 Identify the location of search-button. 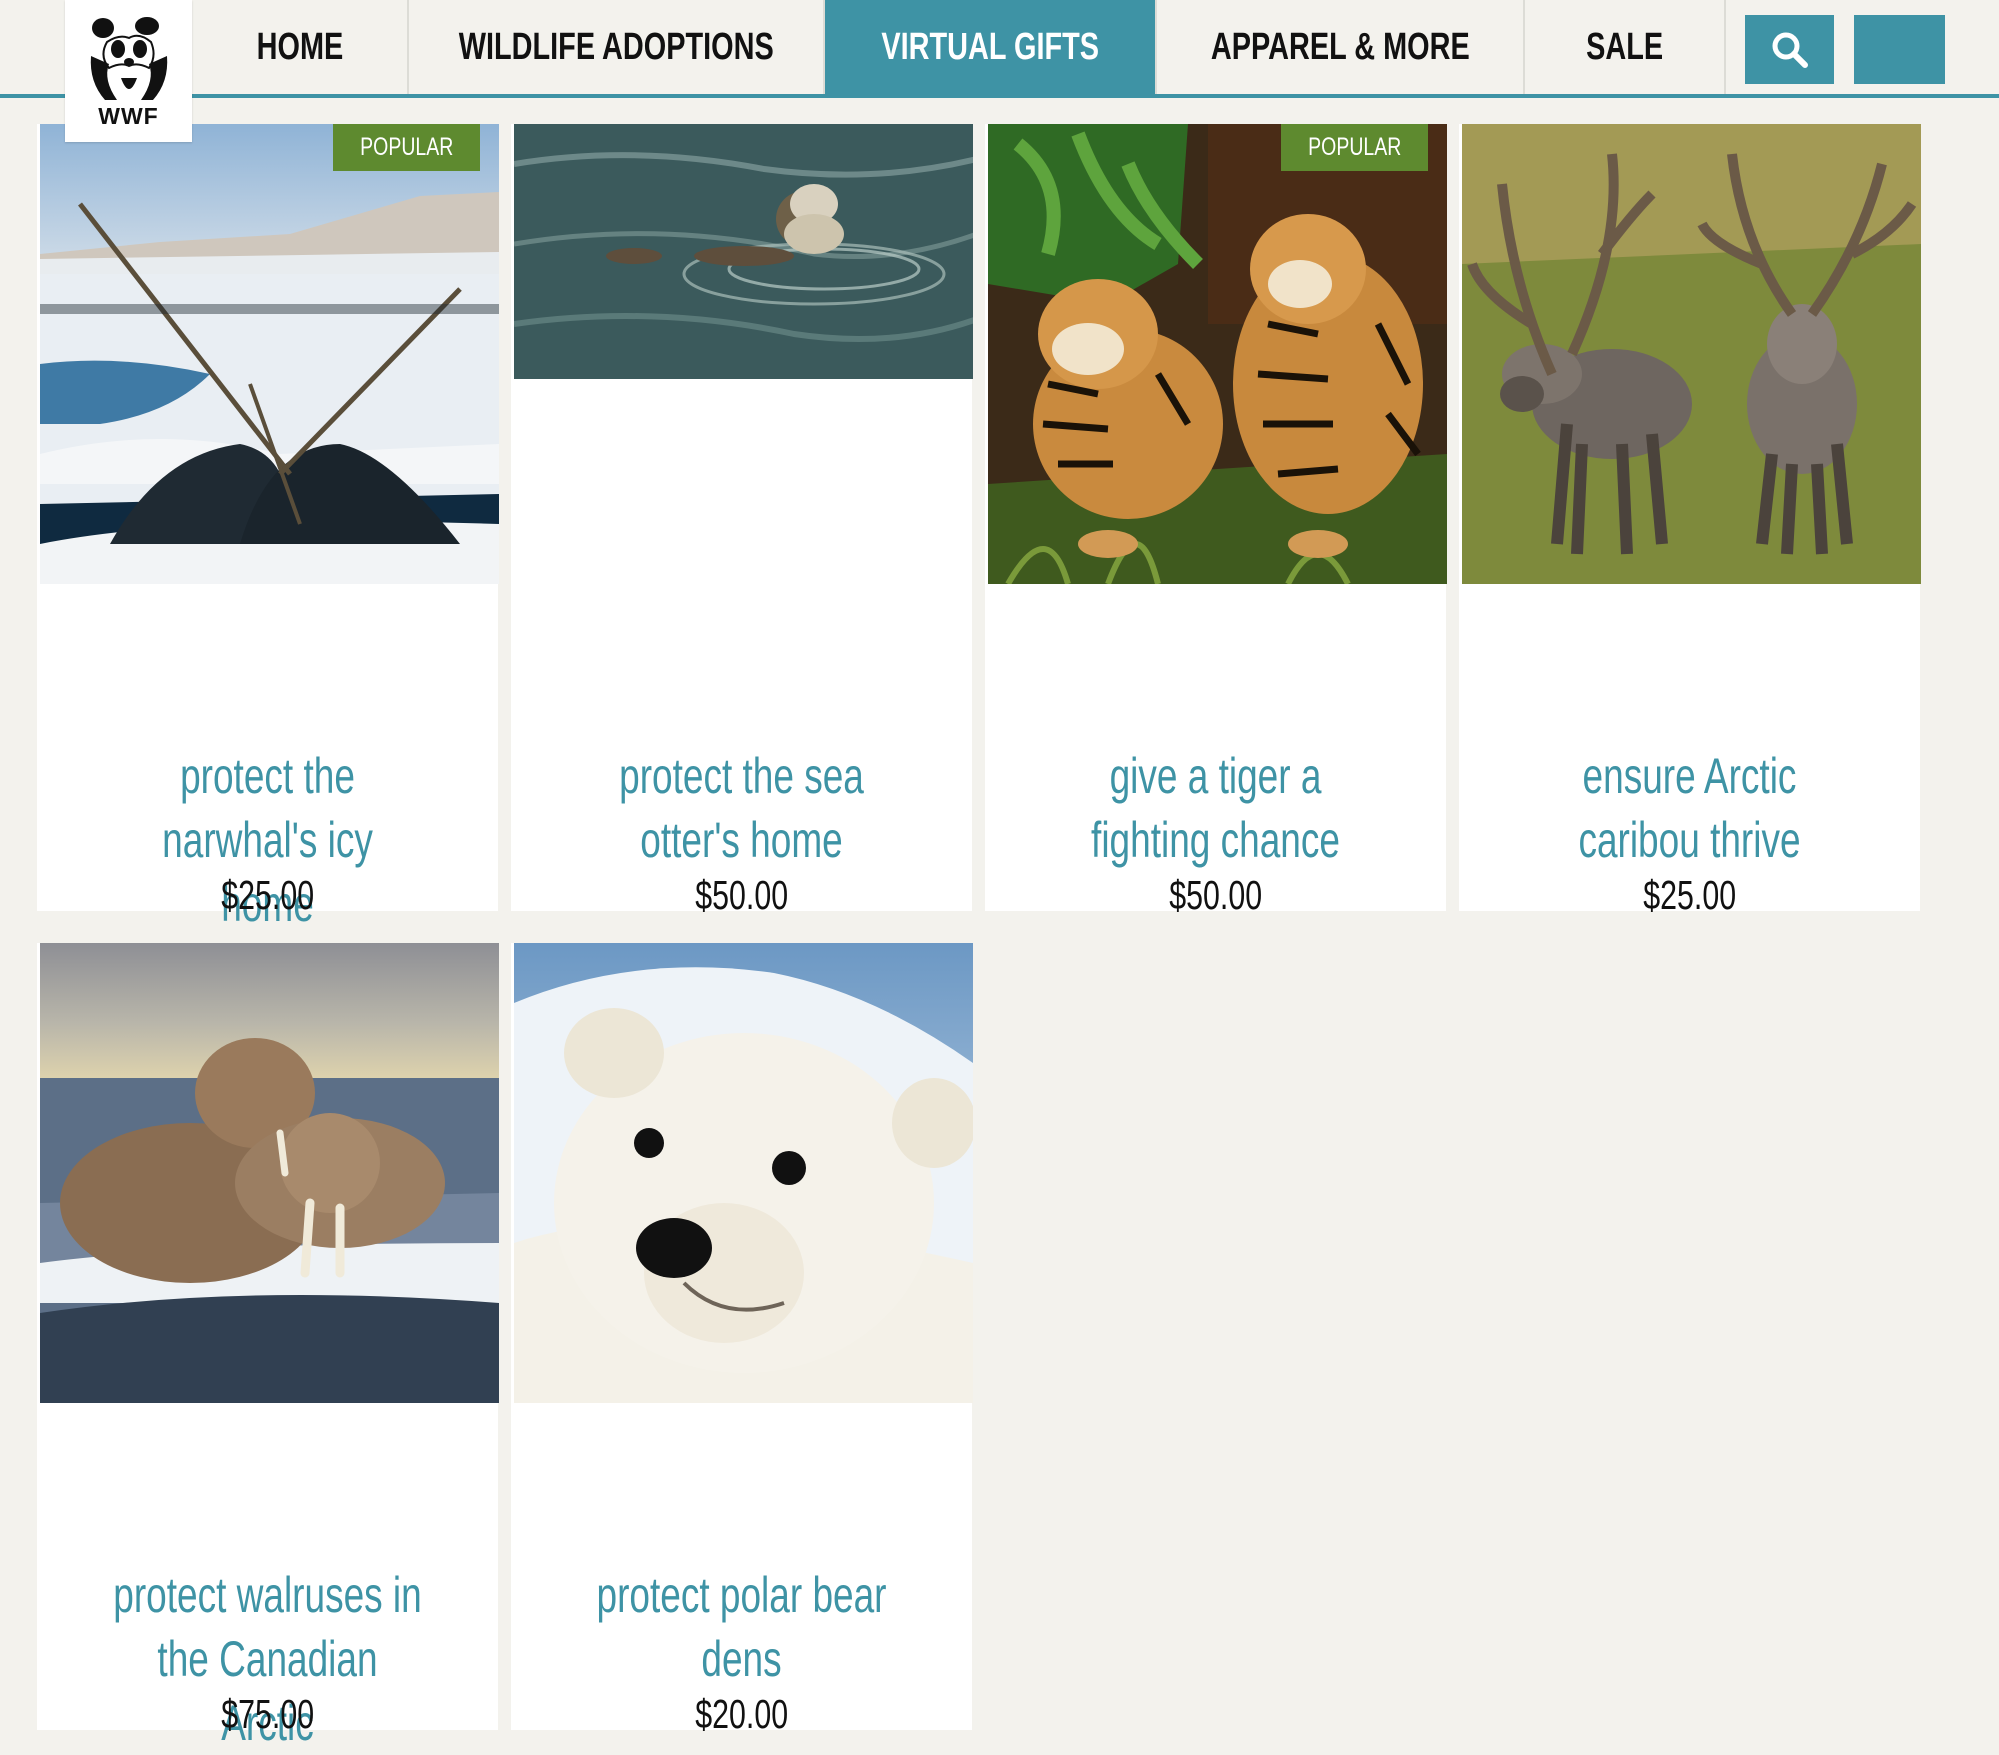
(1789, 49).